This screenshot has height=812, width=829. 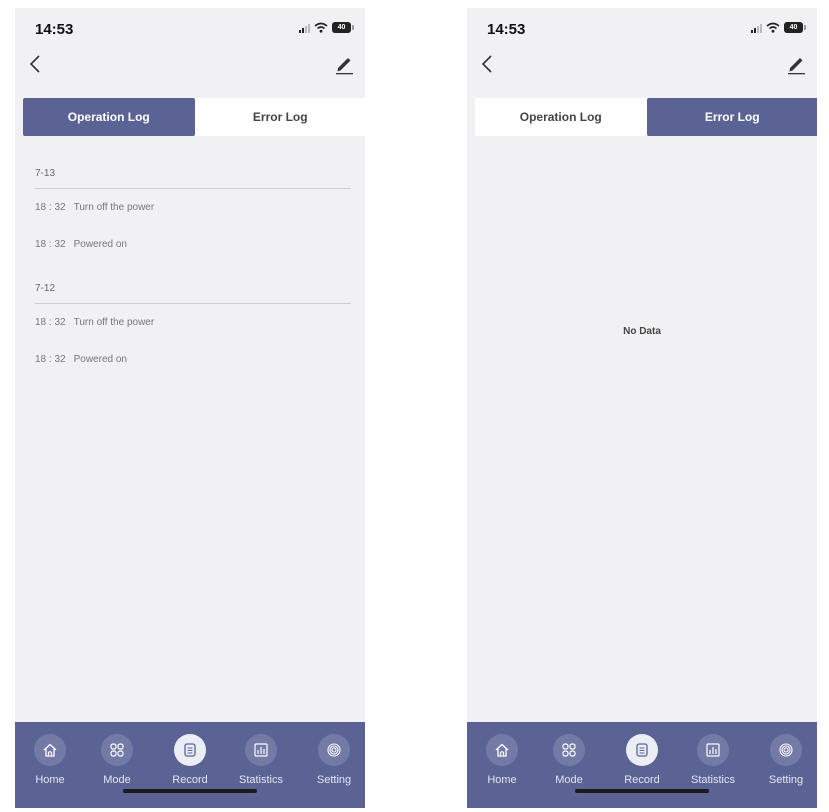 What do you see at coordinates (193, 174) in the screenshot?
I see `log-date: 7-13` at bounding box center [193, 174].